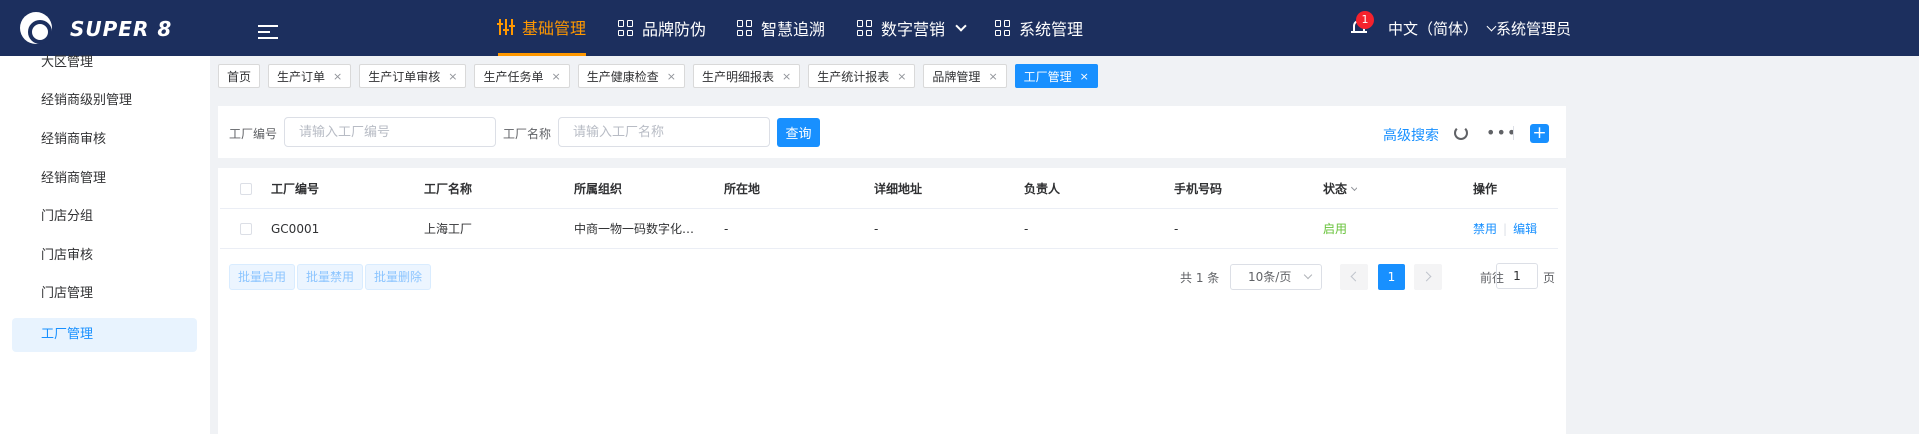  I want to click on nav-basic-management: 基础管理, so click(542, 28).